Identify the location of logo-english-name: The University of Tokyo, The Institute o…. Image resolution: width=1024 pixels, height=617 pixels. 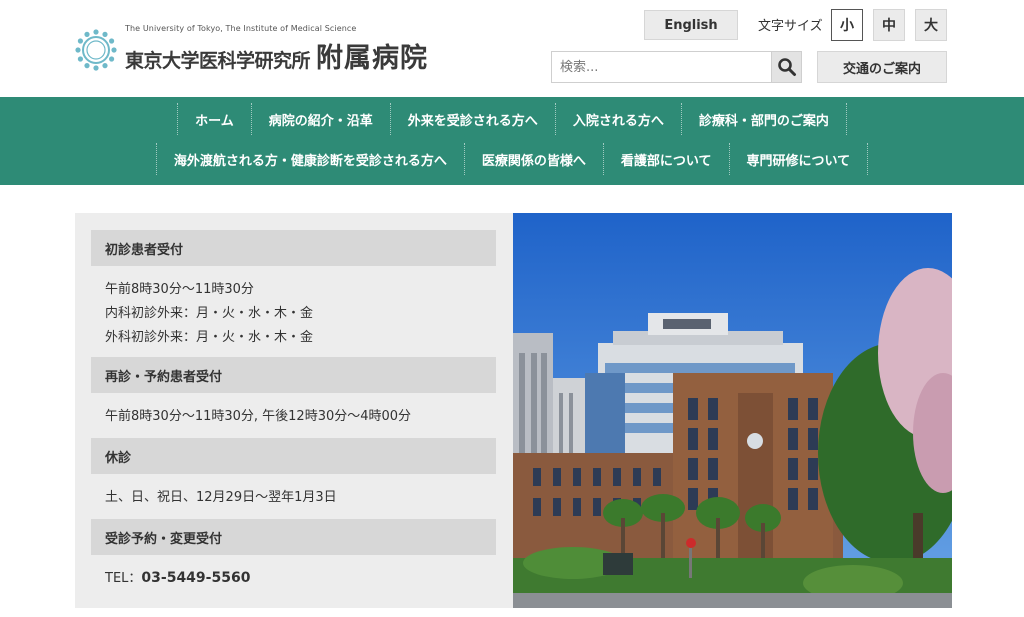
(241, 28).